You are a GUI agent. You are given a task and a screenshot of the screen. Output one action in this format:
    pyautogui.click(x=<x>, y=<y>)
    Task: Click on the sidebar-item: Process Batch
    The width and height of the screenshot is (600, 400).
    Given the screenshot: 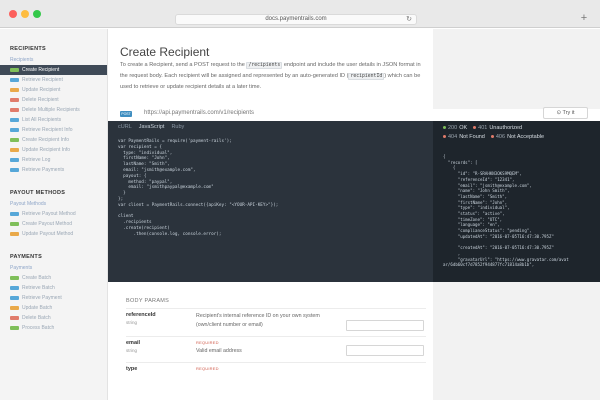 What is the action you would take?
    pyautogui.click(x=53, y=328)
    